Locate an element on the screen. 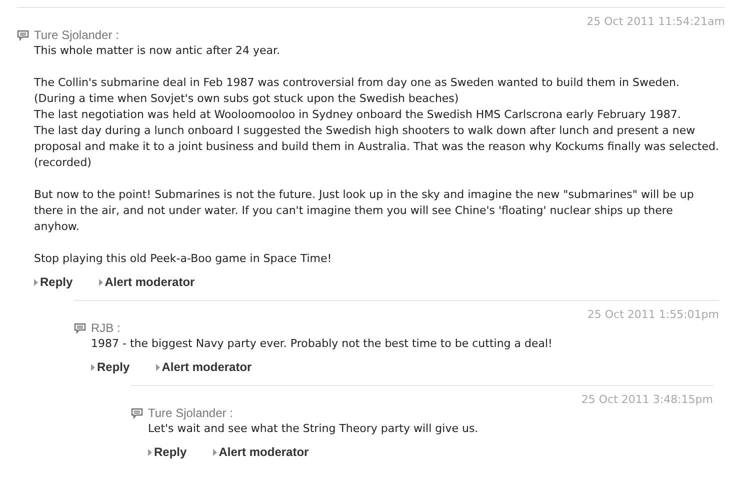 This screenshot has width=746, height=486. comment-text: The Collin's submarine deal in Feb 1987 was controversial from day one as Sweden wanted to build them in Sweden. is located at coordinates (357, 83).